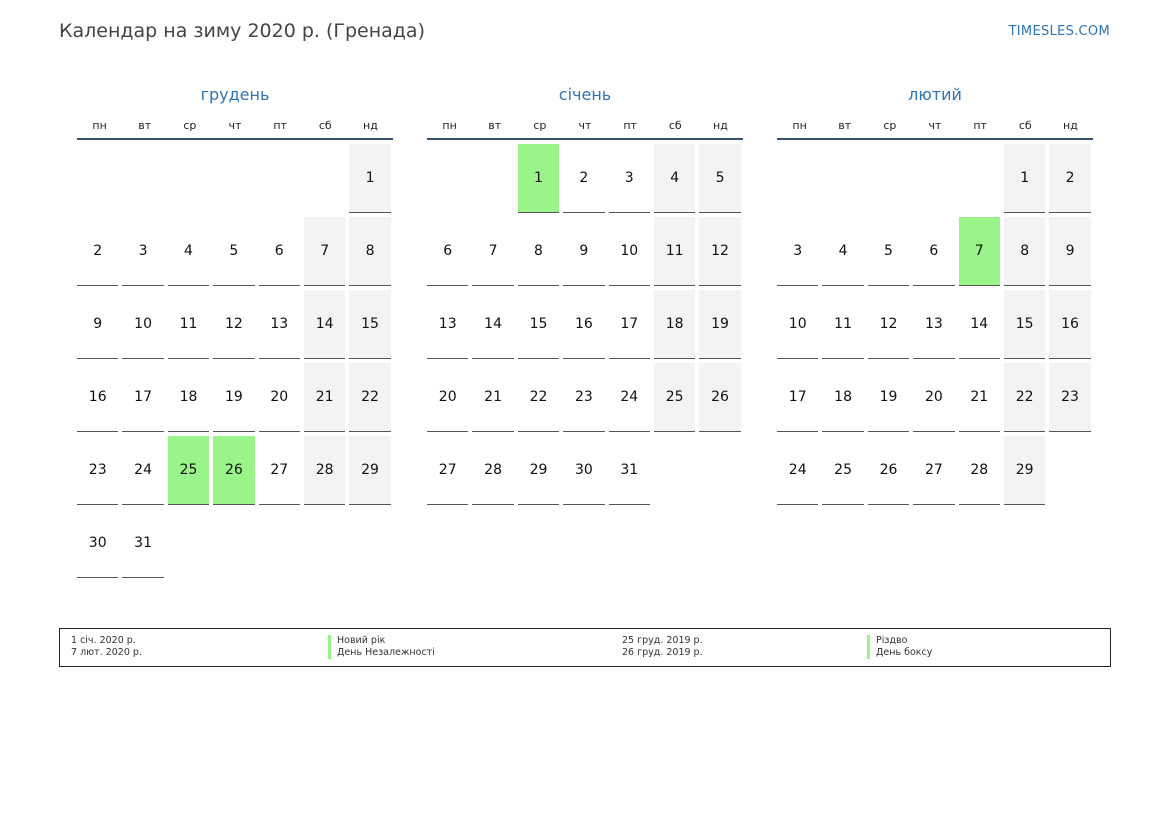 The image size is (1169, 827). I want to click on day-cell: 18, so click(843, 397).